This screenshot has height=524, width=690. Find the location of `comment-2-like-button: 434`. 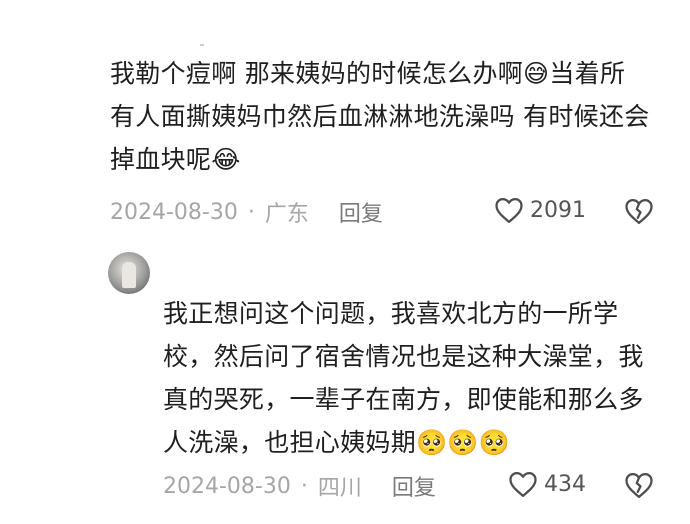

comment-2-like-button: 434 is located at coordinates (547, 484).